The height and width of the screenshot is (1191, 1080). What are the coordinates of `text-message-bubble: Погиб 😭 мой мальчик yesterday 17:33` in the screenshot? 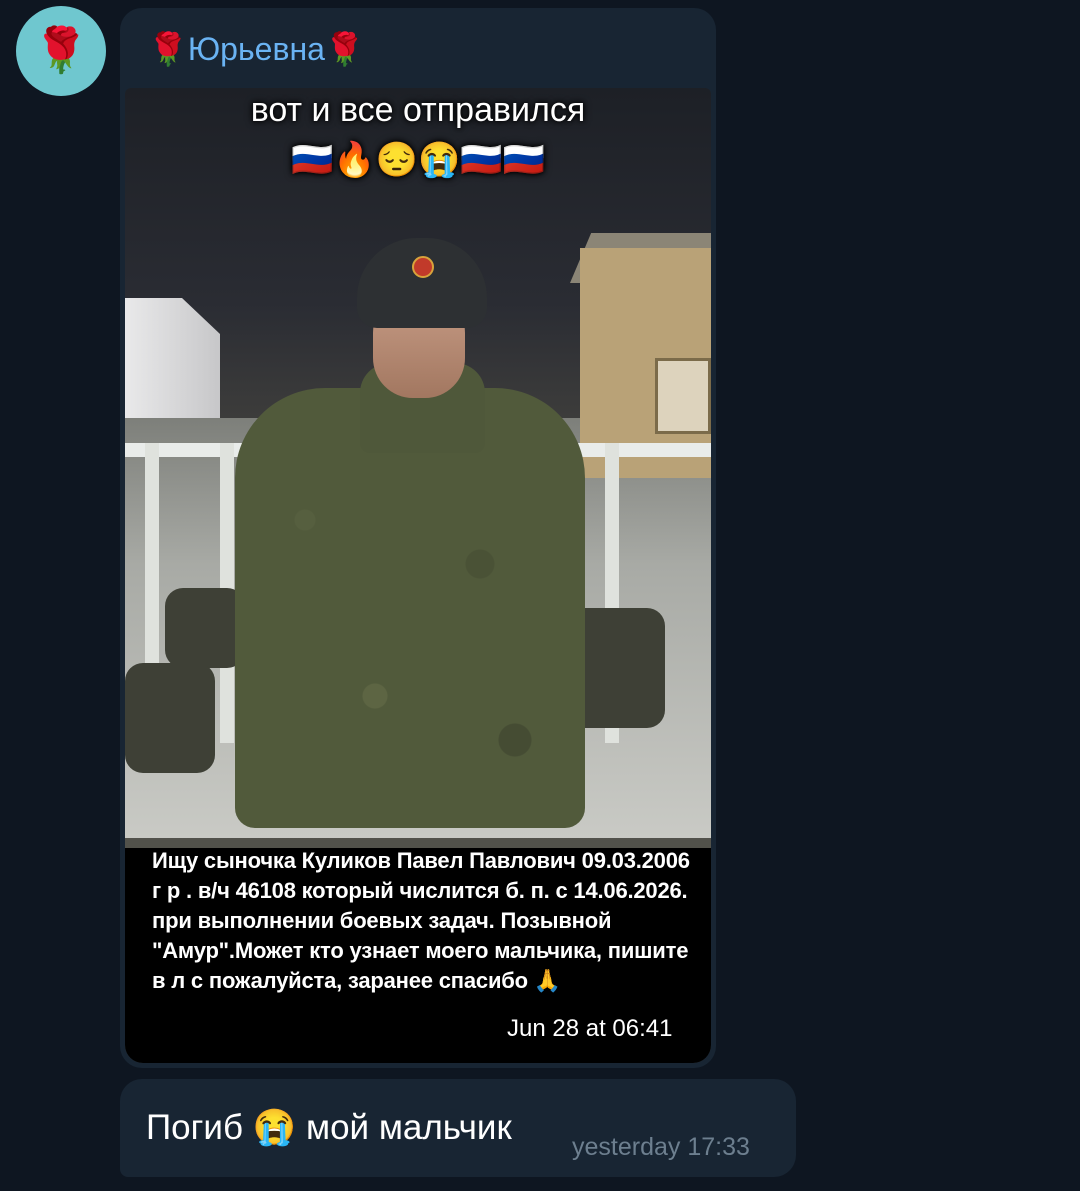 It's located at (458, 1128).